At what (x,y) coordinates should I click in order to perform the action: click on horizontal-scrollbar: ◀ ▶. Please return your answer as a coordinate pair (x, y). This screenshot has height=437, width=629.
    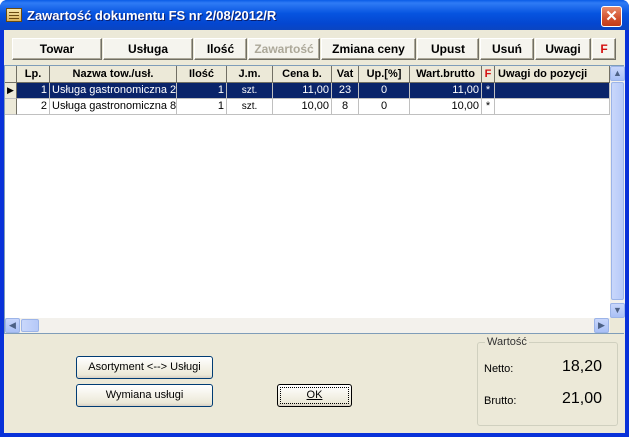
    Looking at the image, I should click on (307, 325).